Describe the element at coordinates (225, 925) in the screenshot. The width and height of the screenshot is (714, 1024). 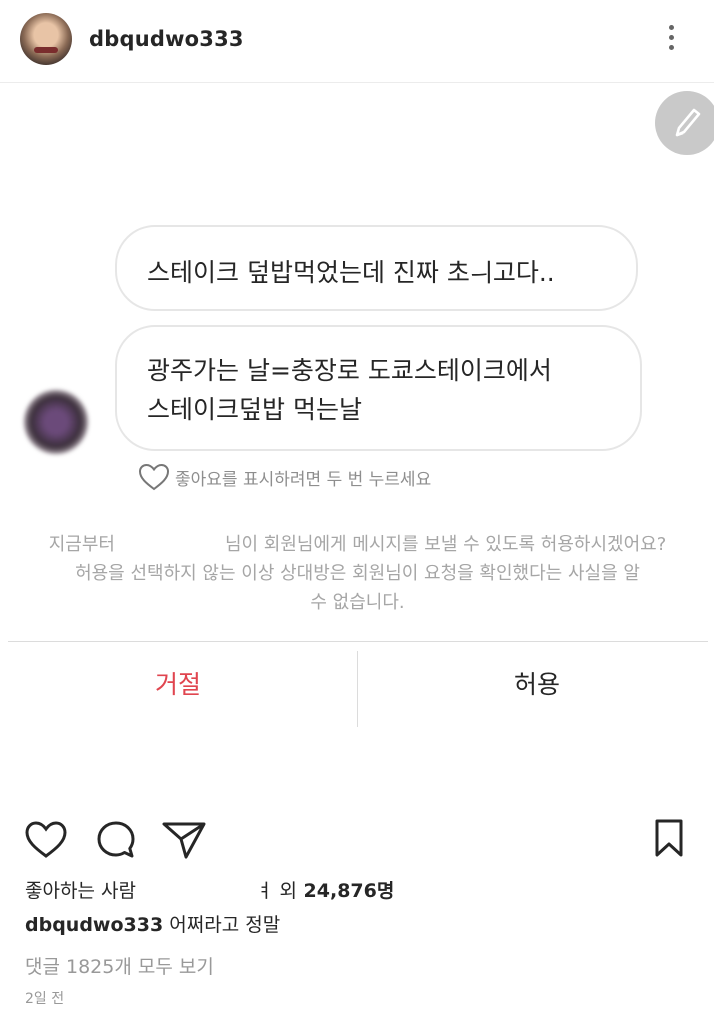
I see `caption-text: 어쩌라고 정말` at that location.